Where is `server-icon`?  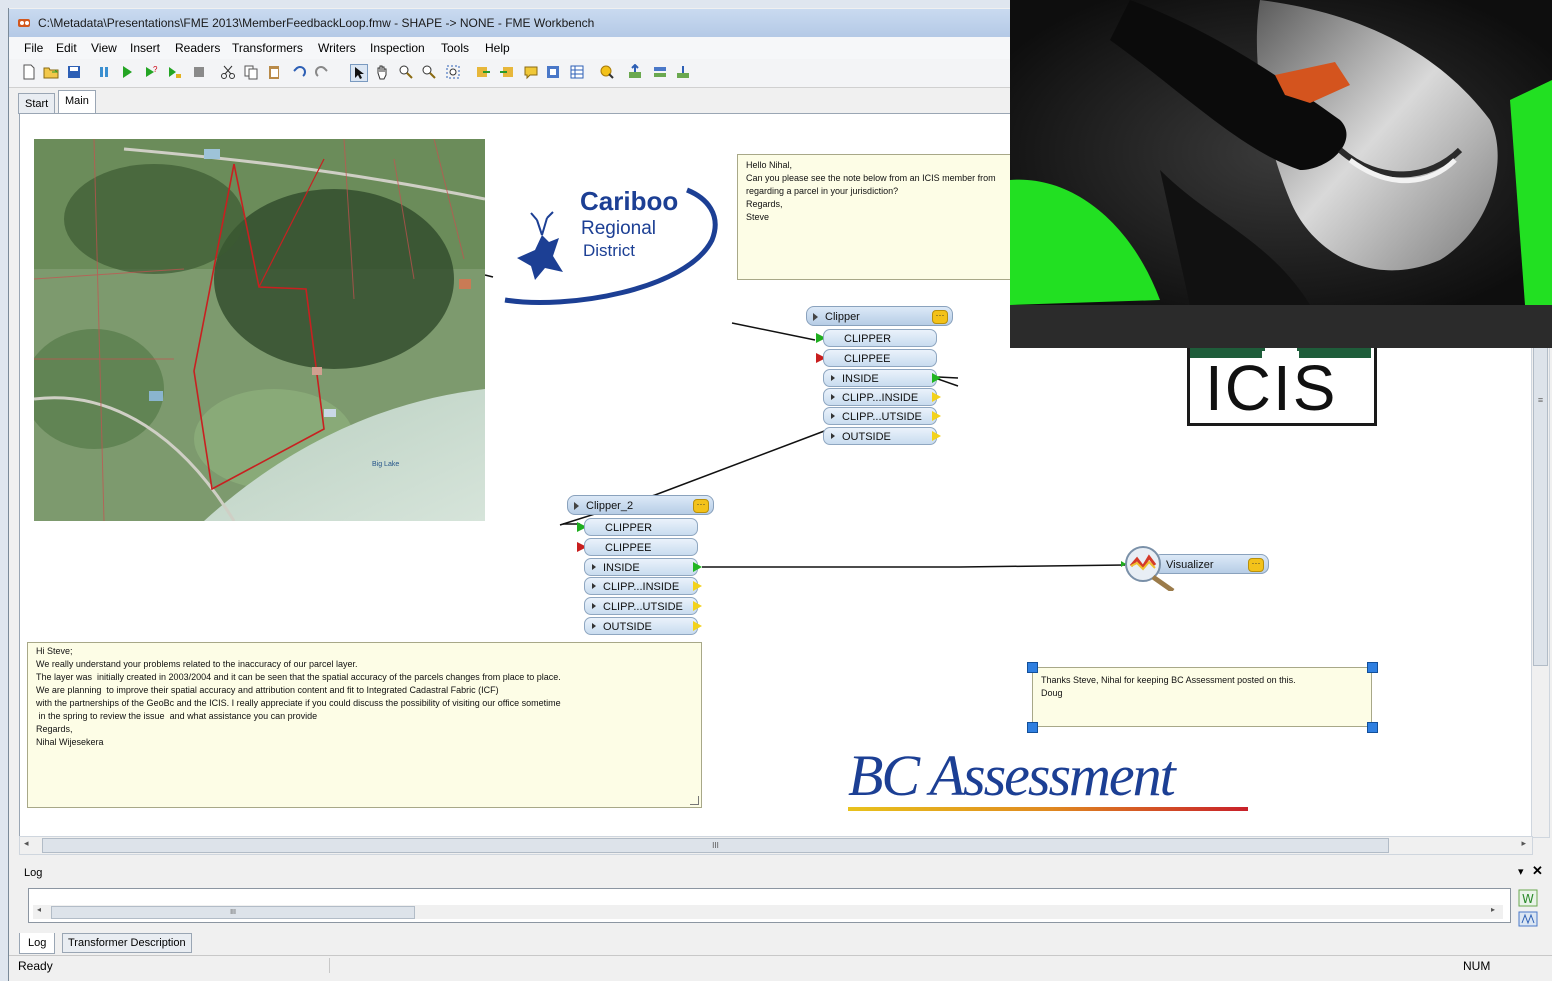
server-icon is located at coordinates (660, 72).